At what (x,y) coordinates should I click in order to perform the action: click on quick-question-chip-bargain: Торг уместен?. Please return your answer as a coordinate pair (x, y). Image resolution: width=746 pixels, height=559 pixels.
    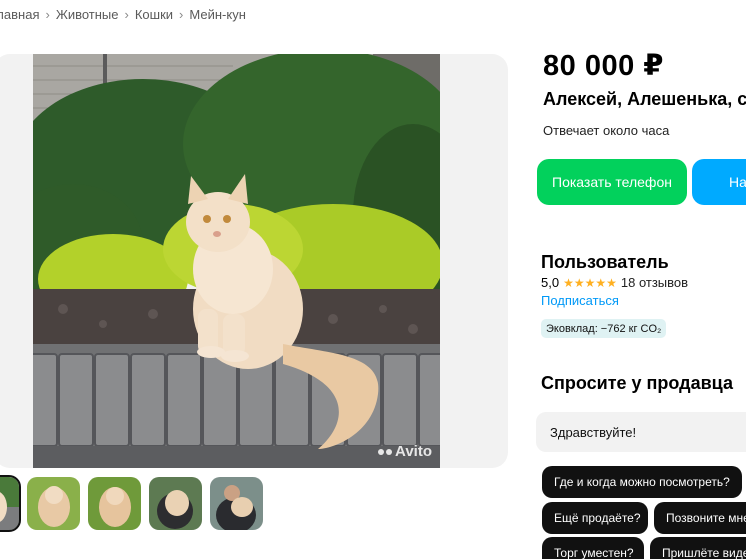
    Looking at the image, I should click on (593, 548).